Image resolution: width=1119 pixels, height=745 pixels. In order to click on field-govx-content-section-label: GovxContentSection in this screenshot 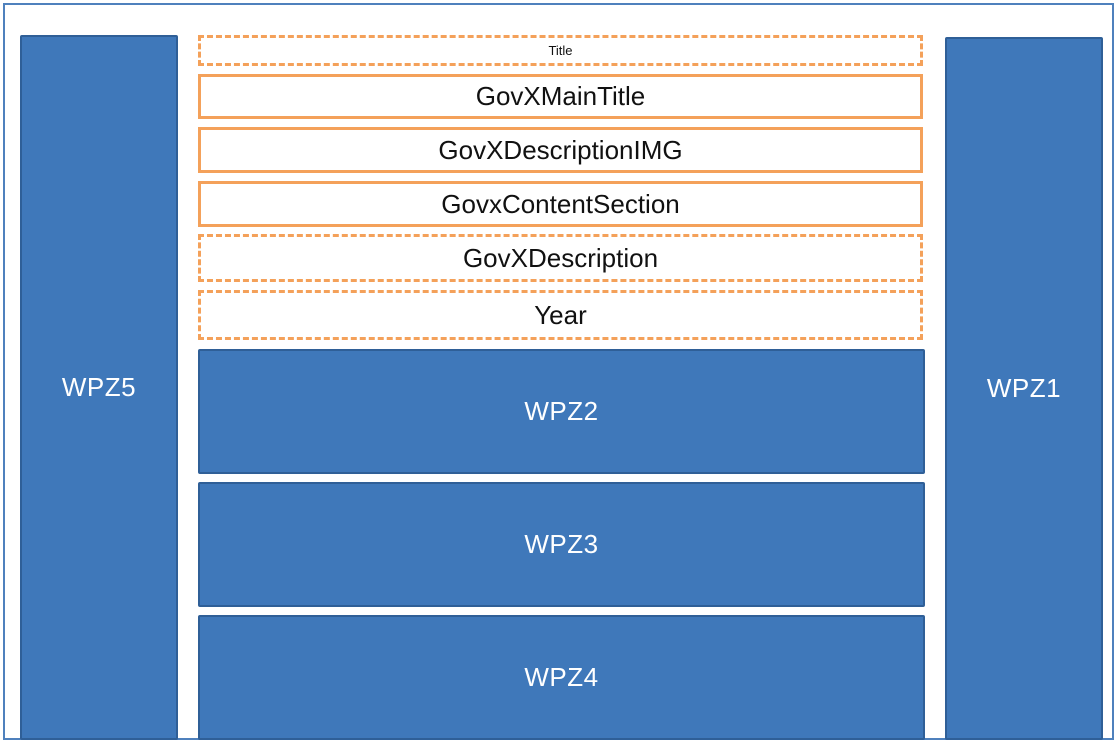, I will do `click(560, 203)`.